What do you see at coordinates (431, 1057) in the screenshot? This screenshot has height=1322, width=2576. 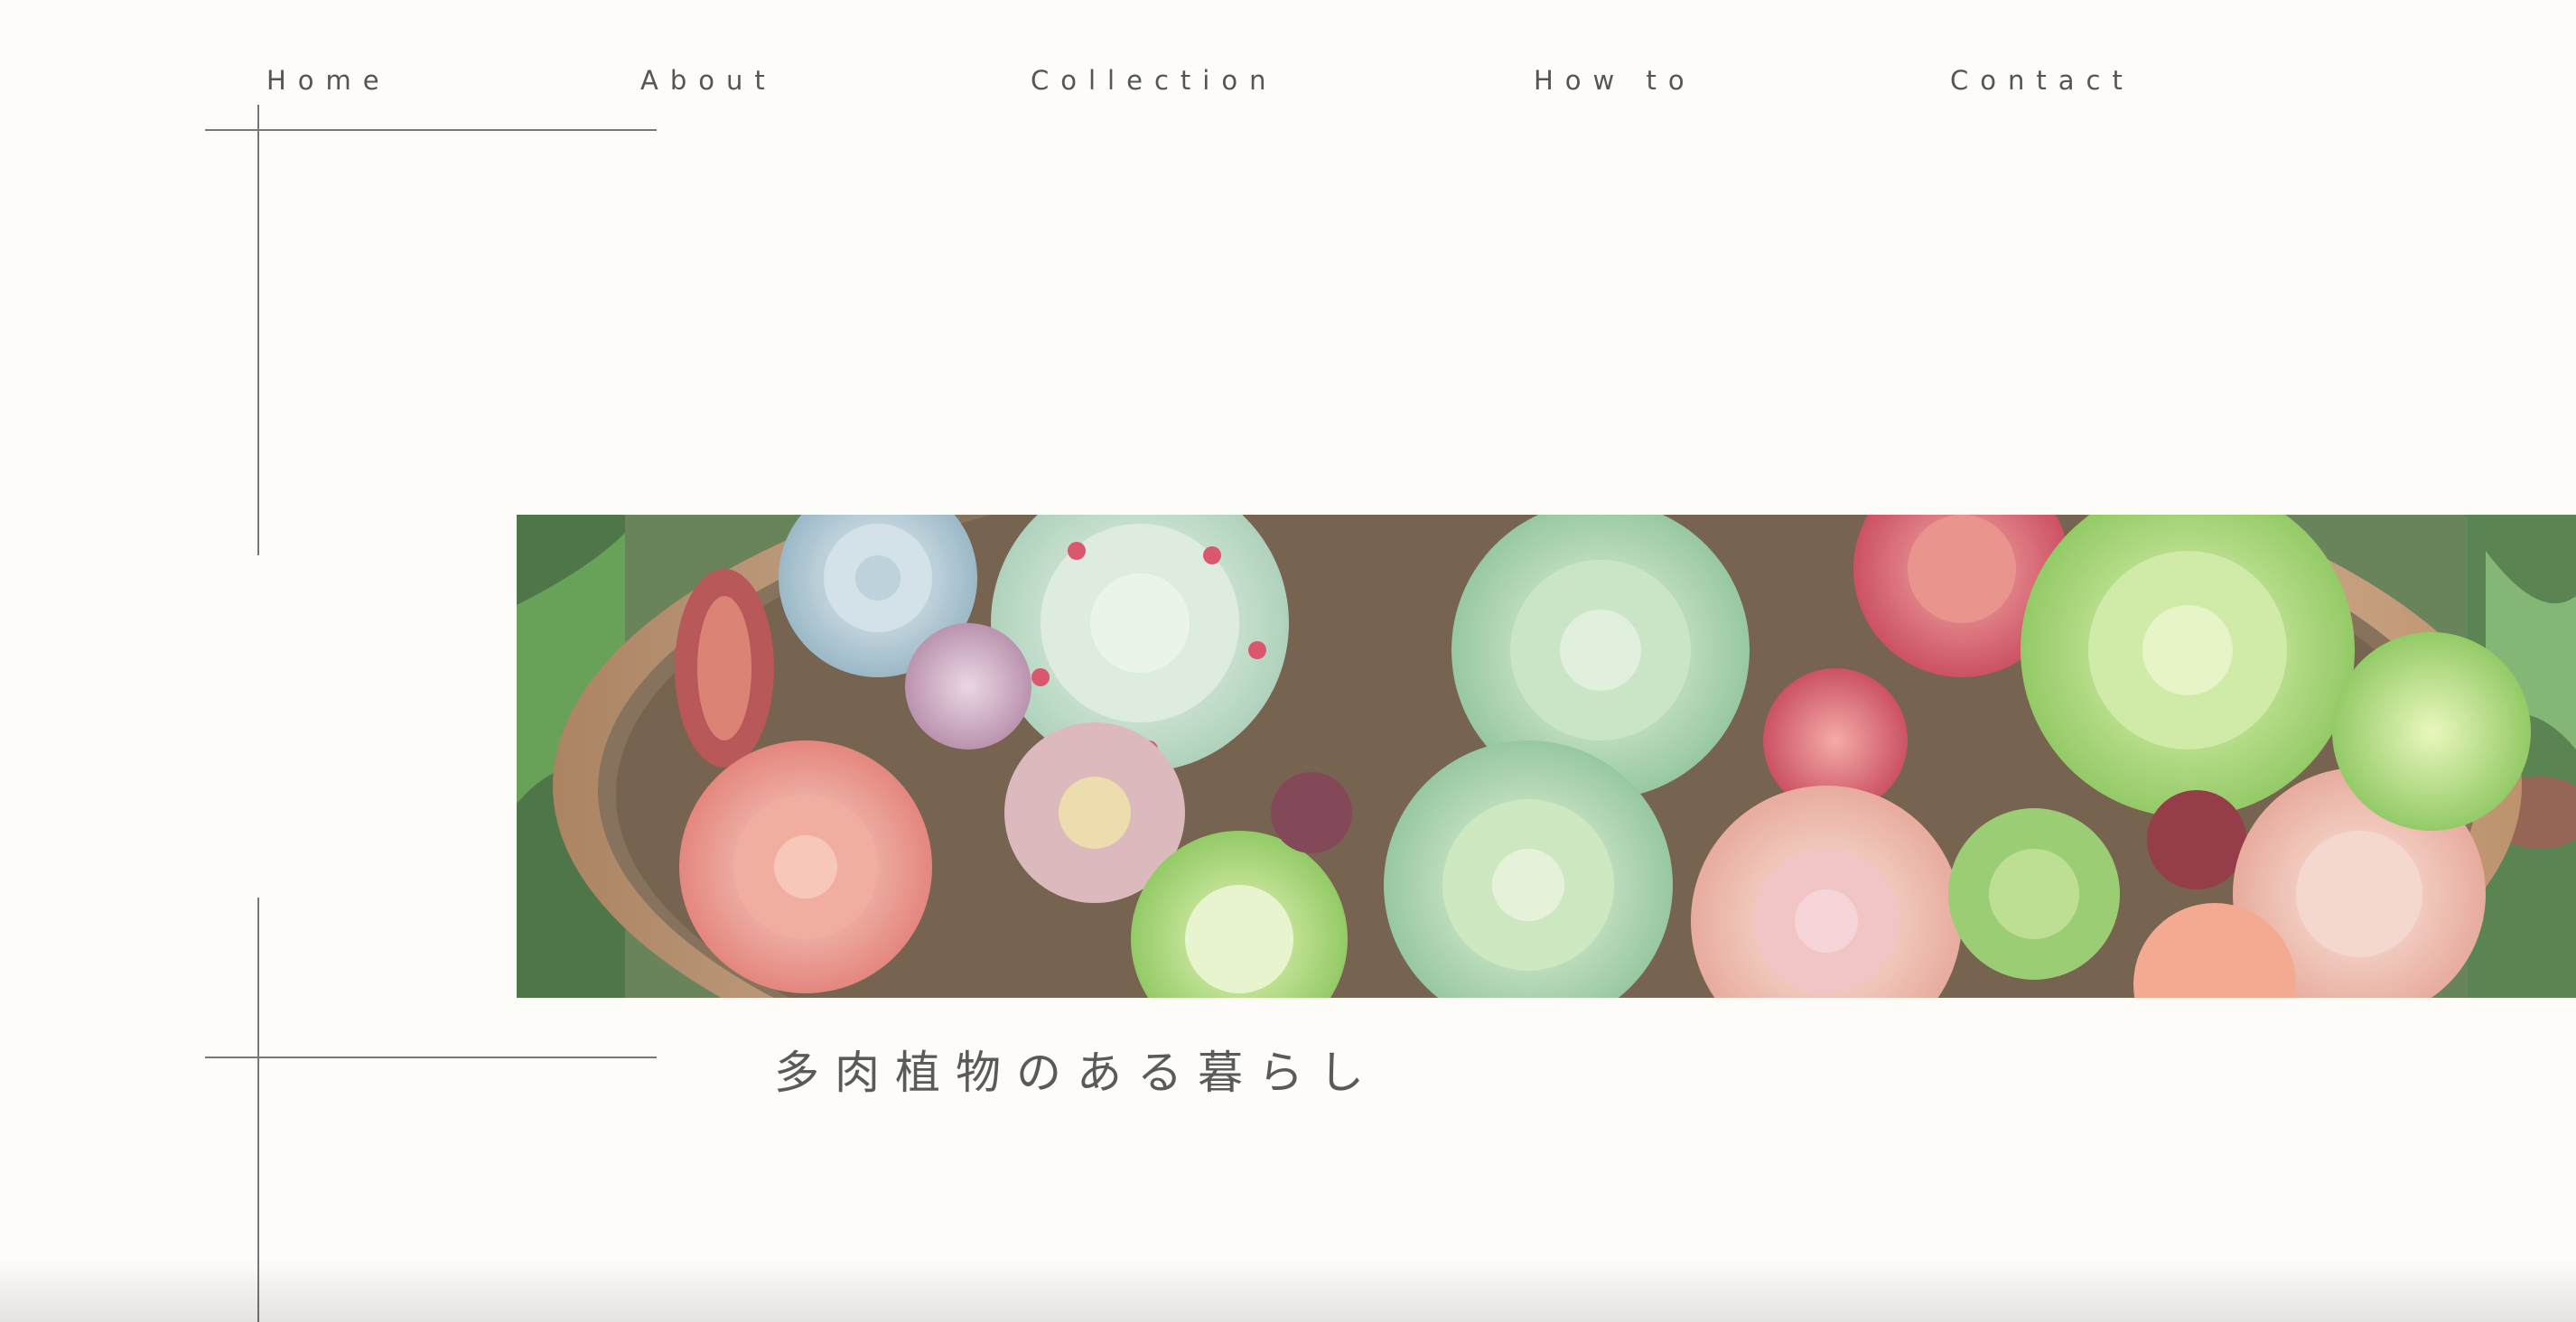 I see `bottom-horizontal-divider` at bounding box center [431, 1057].